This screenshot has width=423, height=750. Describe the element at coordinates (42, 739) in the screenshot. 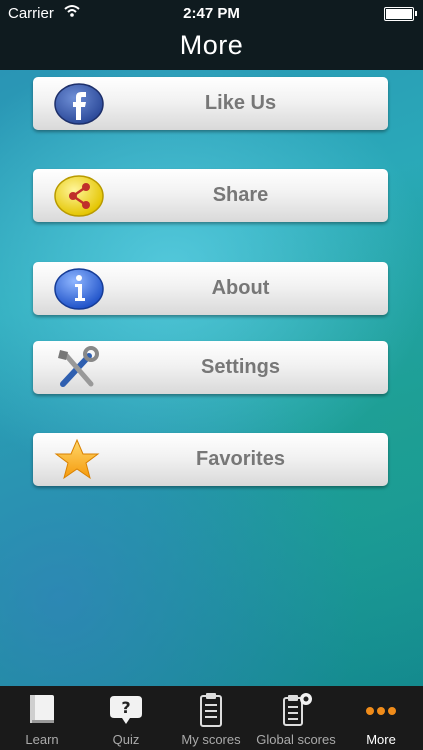

I see `tab-learn-label: Learn` at that location.